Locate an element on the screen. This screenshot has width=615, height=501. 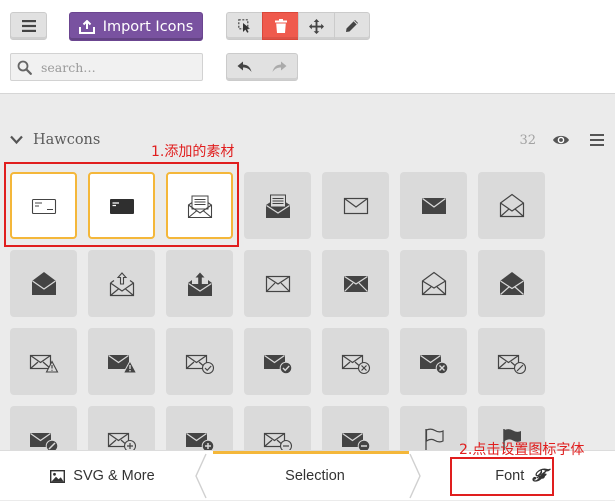
envelope-cancel-icon is located at coordinates (355, 364).